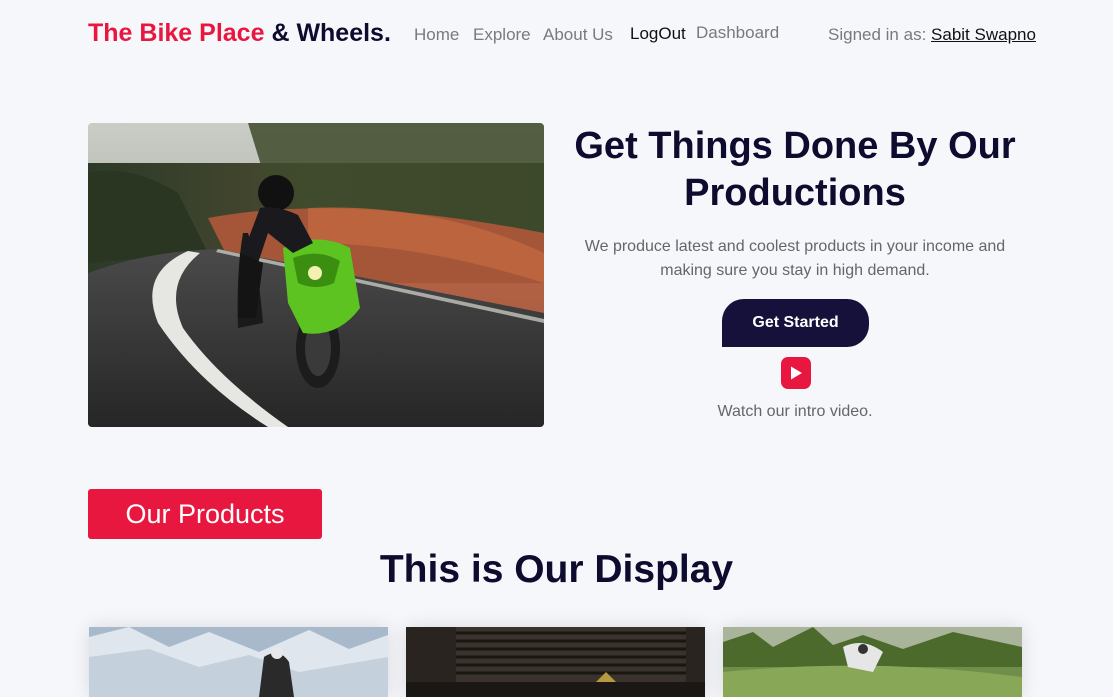 Image resolution: width=1113 pixels, height=697 pixels. I want to click on nav-link-home: Home, so click(436, 35).